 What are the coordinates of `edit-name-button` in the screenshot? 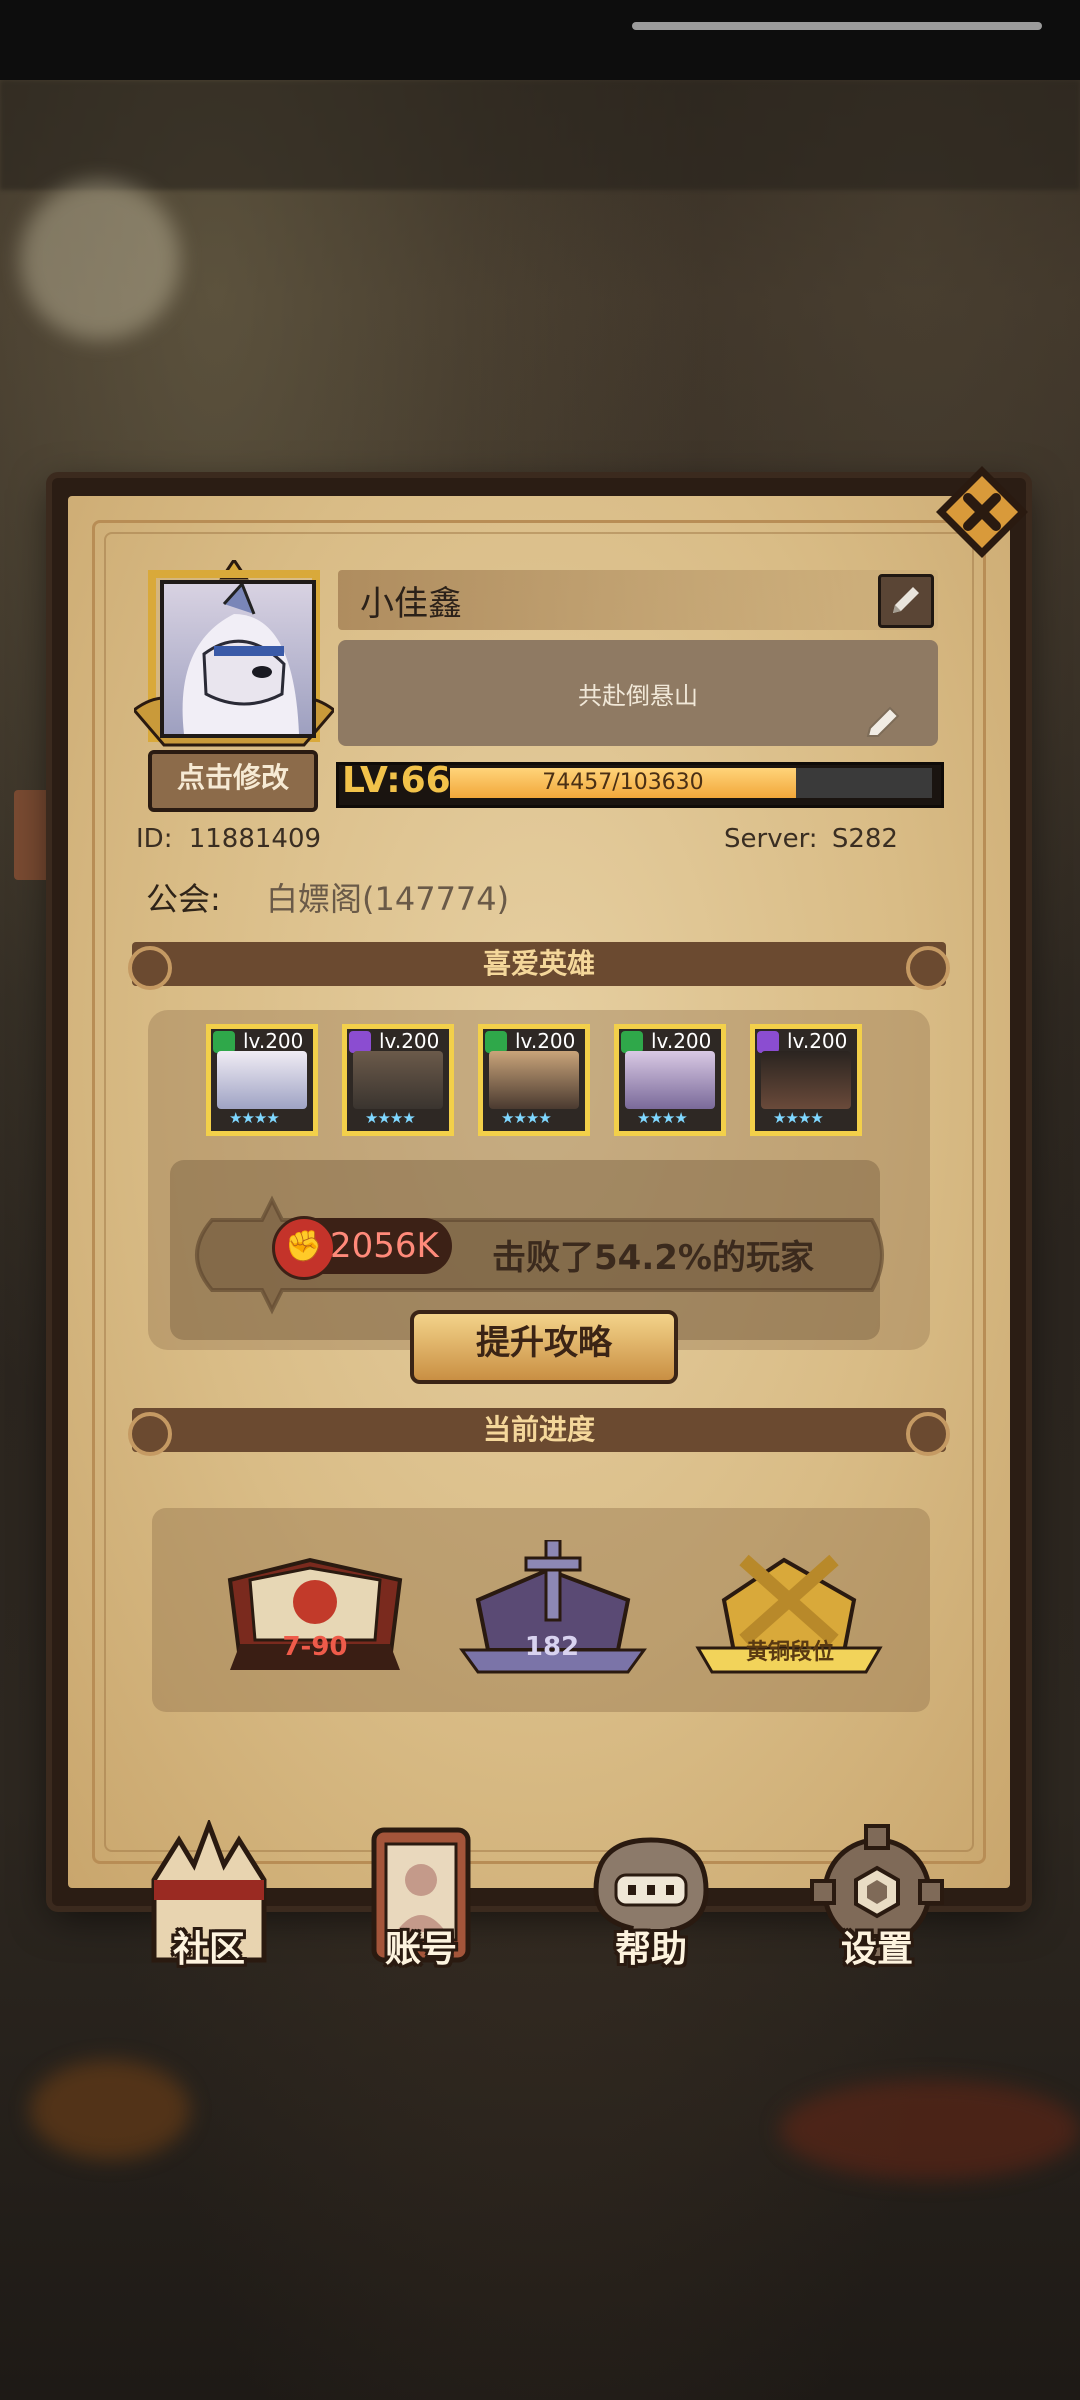 It's located at (906, 601).